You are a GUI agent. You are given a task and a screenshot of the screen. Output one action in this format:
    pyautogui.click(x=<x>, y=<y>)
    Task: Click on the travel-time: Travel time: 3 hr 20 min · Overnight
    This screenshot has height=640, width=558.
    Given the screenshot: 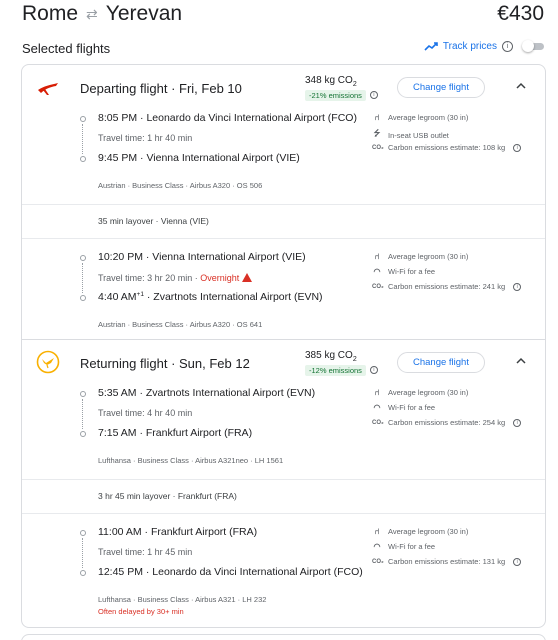 What is the action you would take?
    pyautogui.click(x=175, y=277)
    